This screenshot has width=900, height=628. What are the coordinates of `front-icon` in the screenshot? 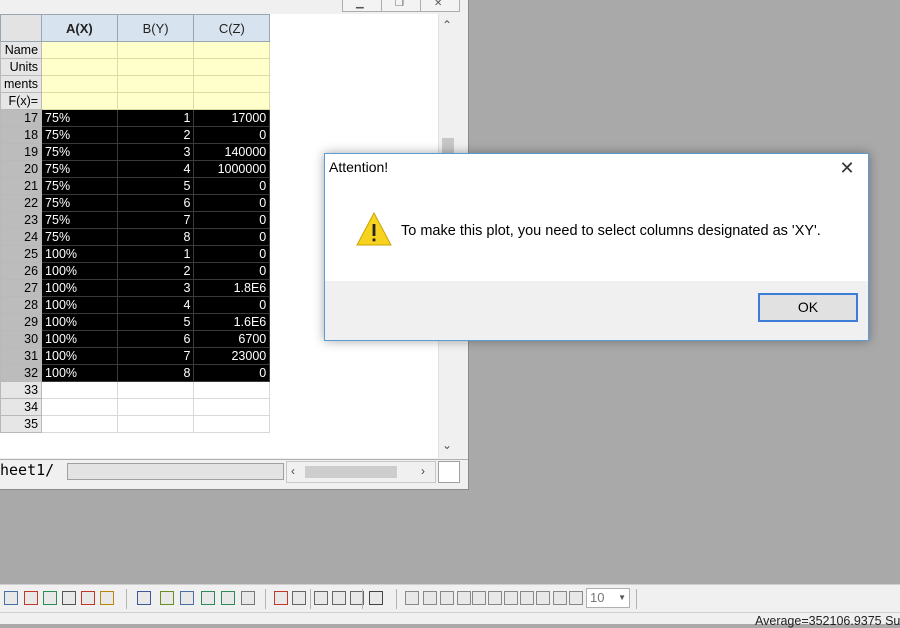 It's located at (511, 598).